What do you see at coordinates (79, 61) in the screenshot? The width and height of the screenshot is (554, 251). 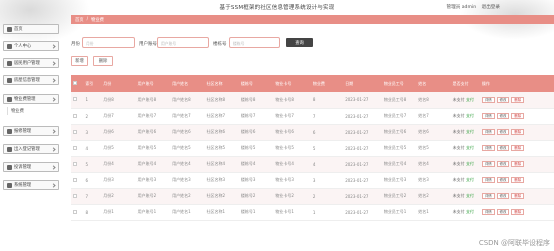 I see `add-button: 新增` at bounding box center [79, 61].